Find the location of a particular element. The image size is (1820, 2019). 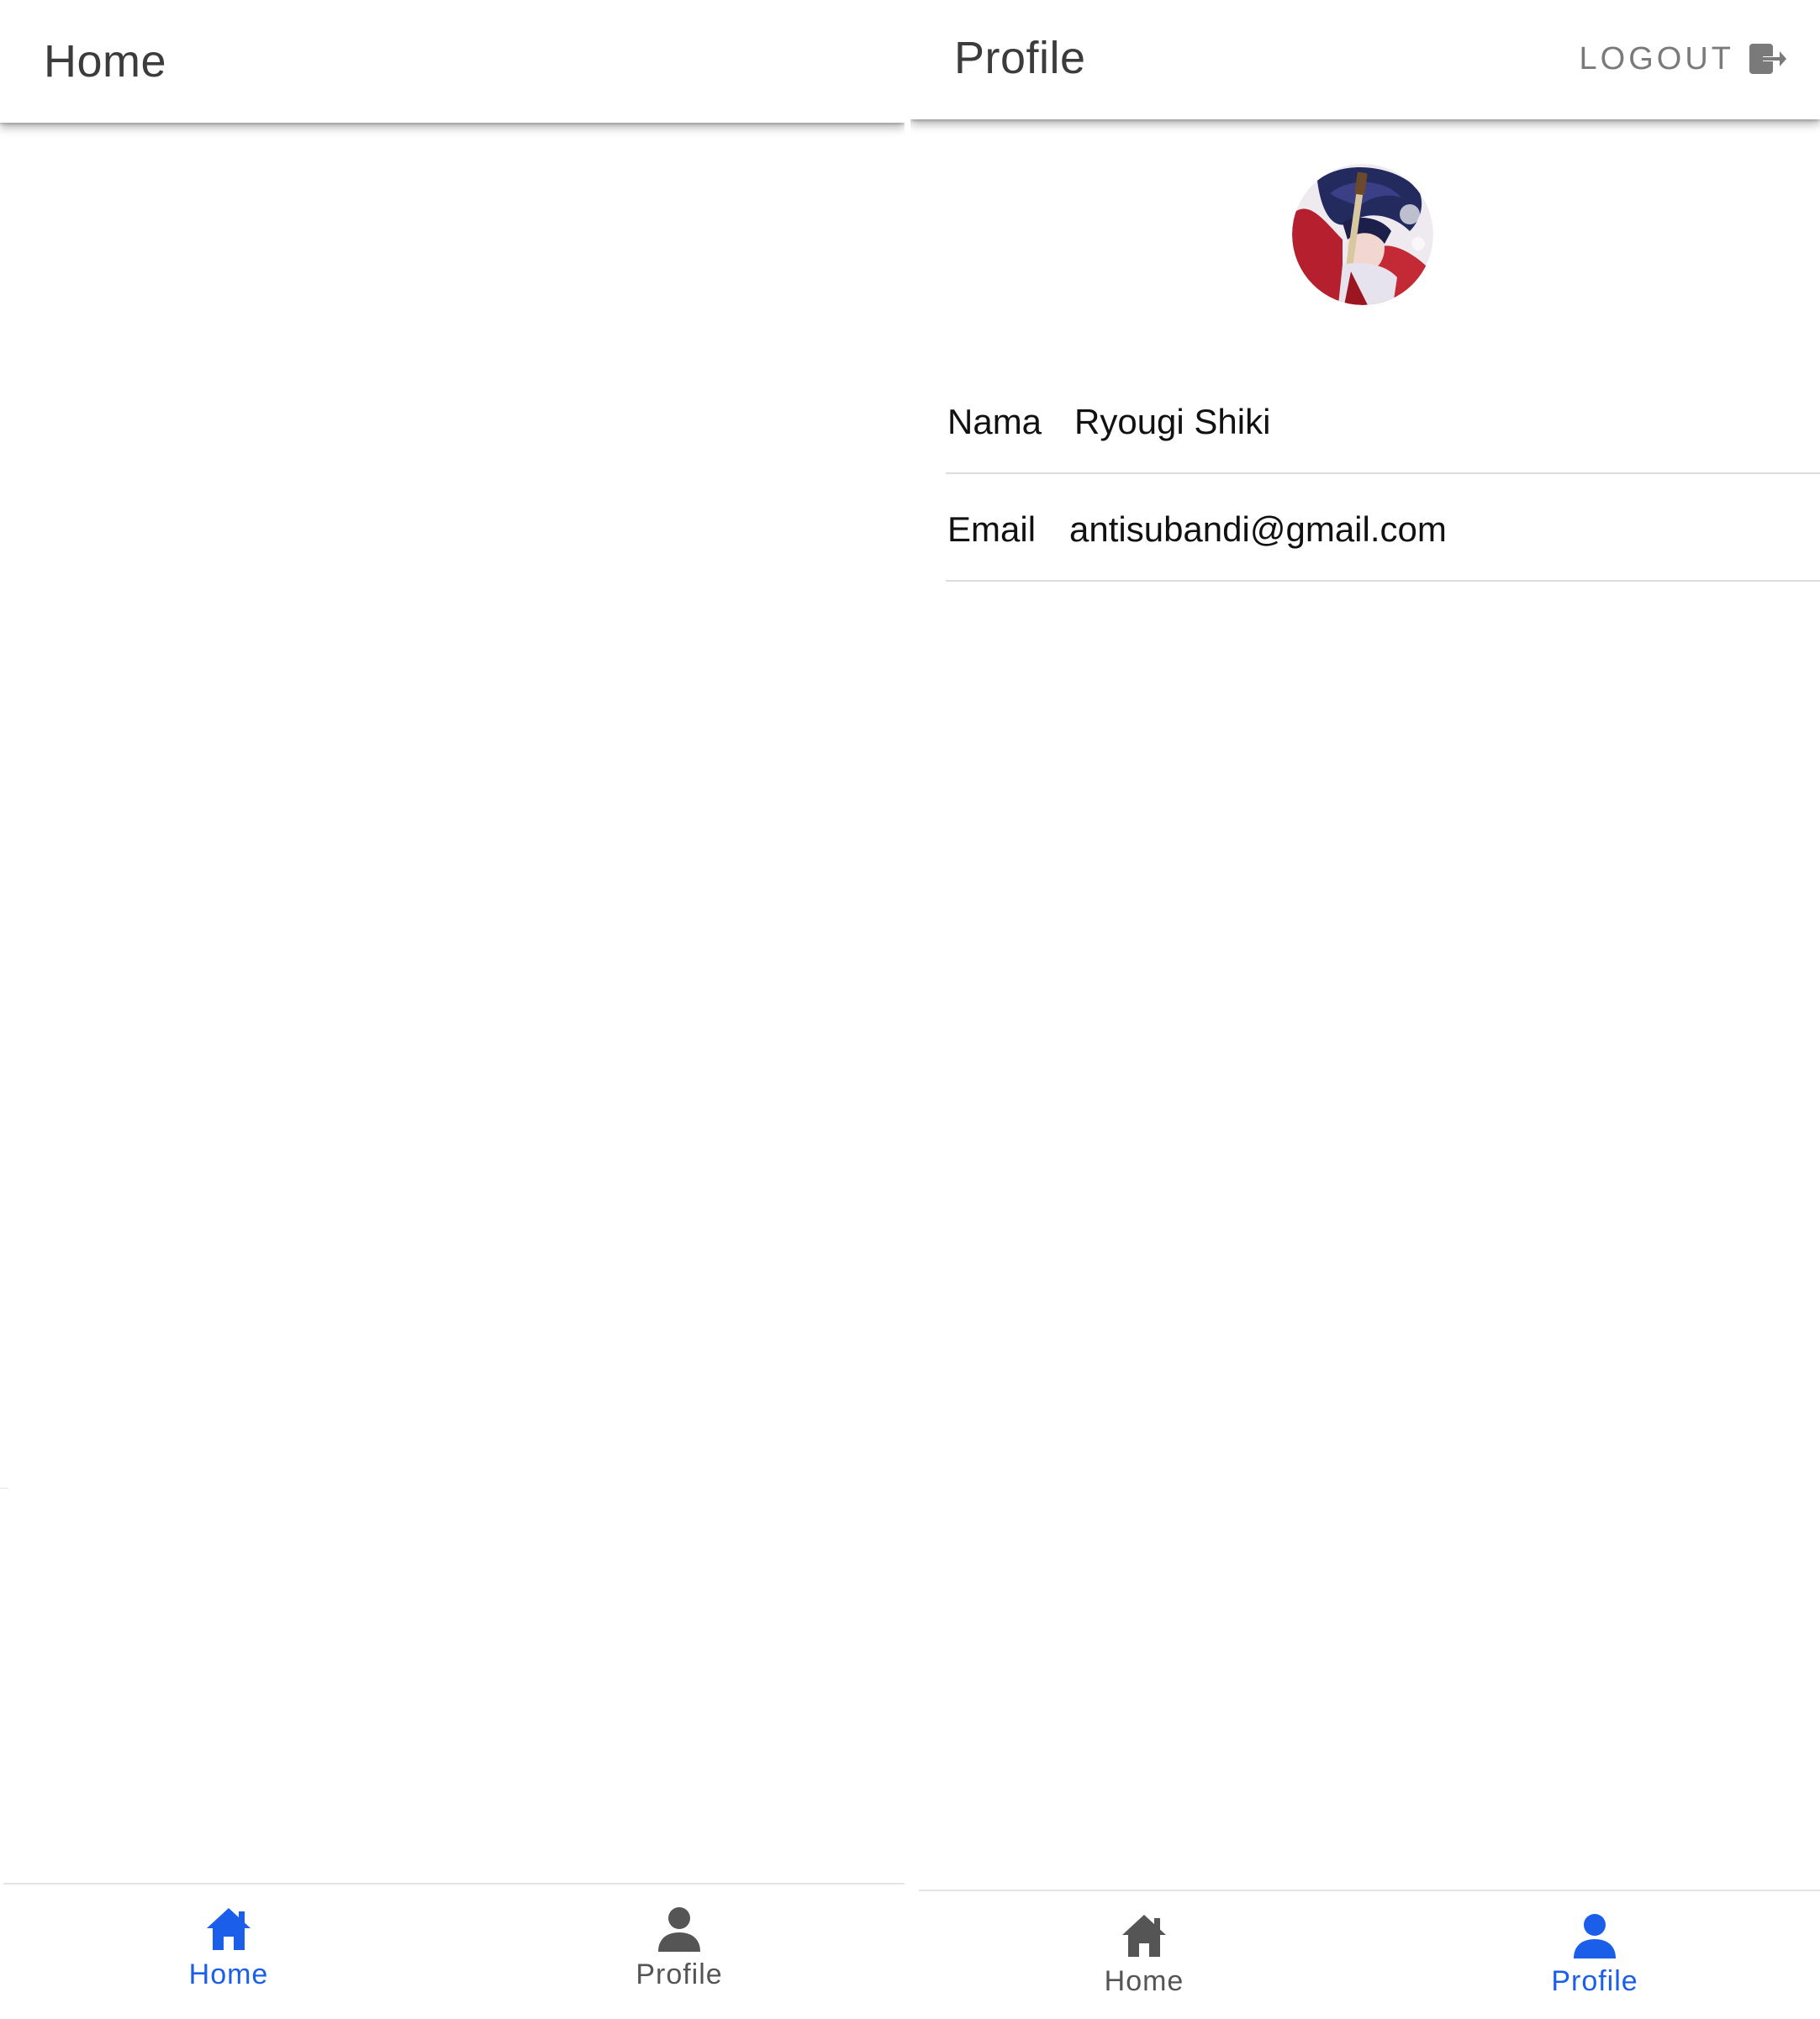

info-row-name: Nama Ryougi Shiki is located at coordinates (1383, 427).